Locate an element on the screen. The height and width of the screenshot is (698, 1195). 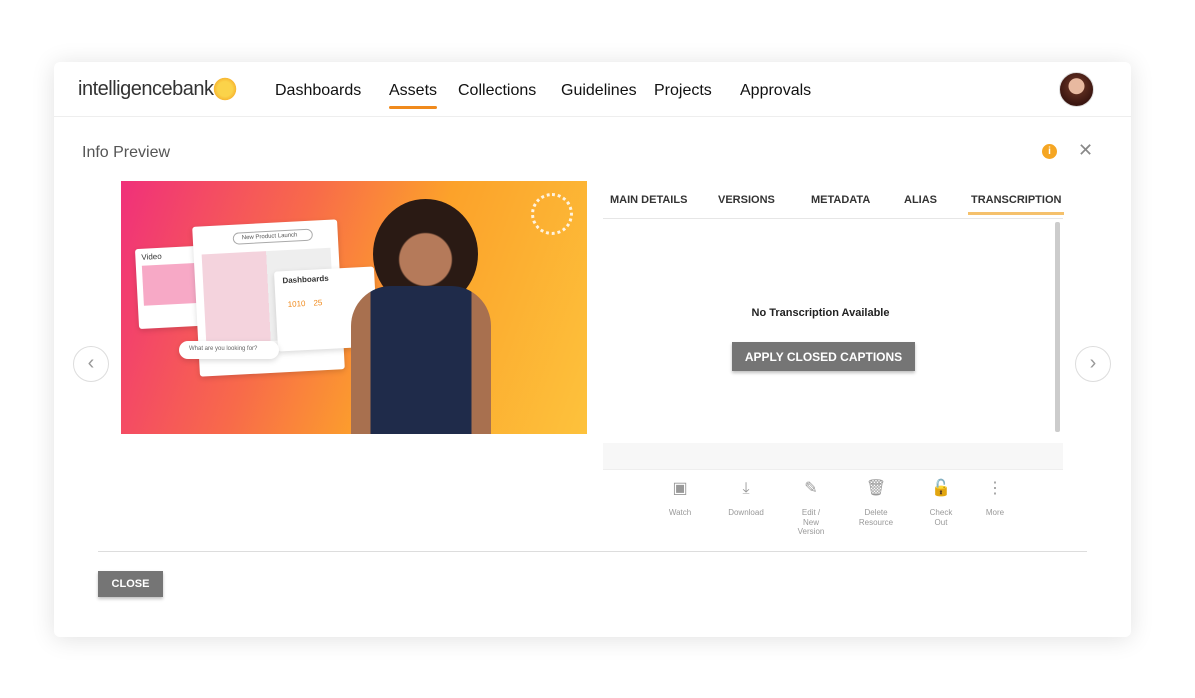
nav-projects: Projects is located at coordinates (683, 91).